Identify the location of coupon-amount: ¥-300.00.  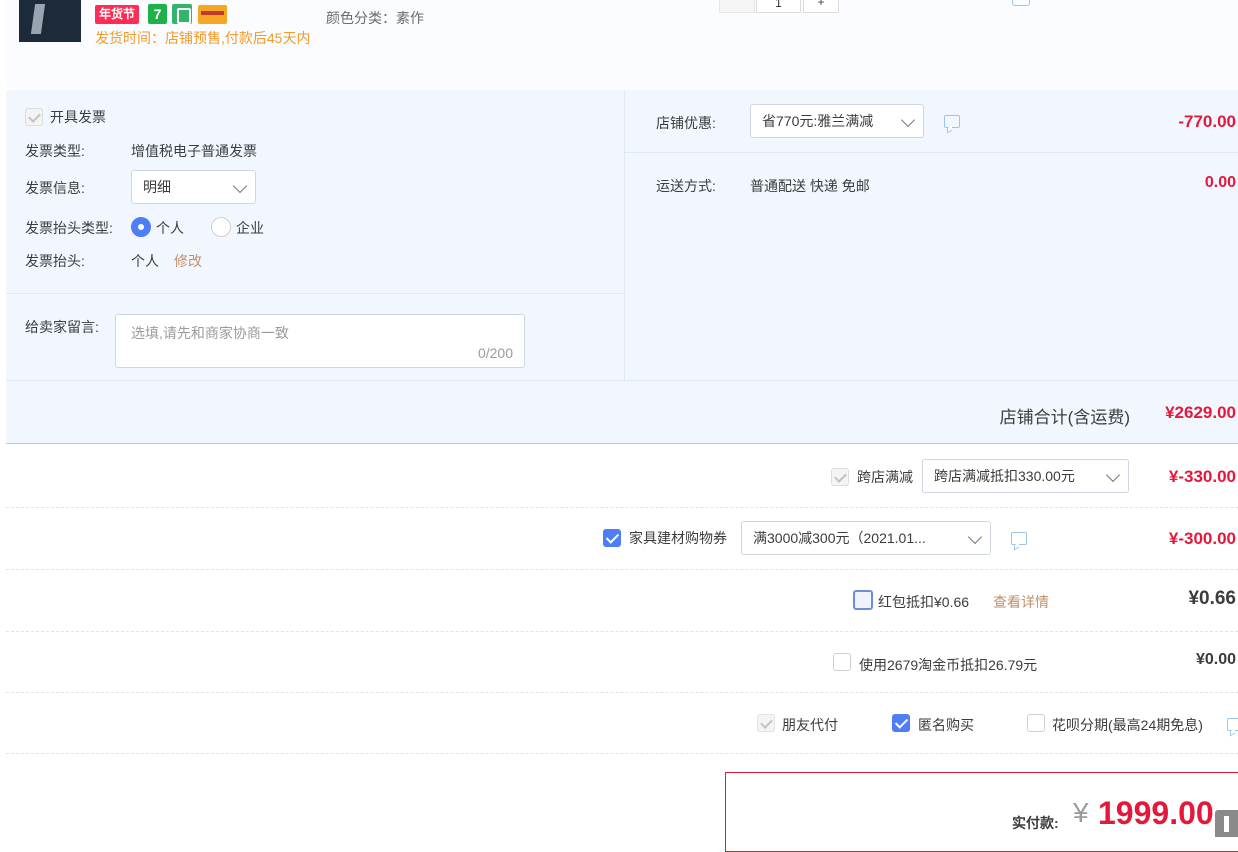
(1202, 538).